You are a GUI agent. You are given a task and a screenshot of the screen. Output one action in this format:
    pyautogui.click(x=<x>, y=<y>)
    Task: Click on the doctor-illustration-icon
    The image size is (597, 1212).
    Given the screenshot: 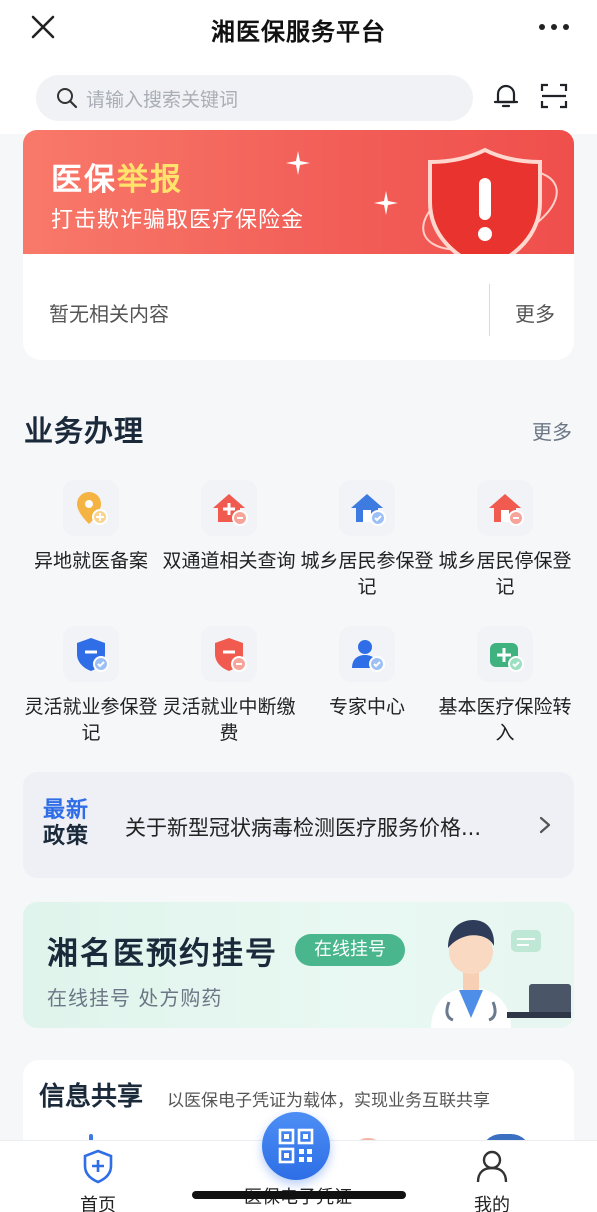 What is the action you would take?
    pyautogui.click(x=501, y=974)
    